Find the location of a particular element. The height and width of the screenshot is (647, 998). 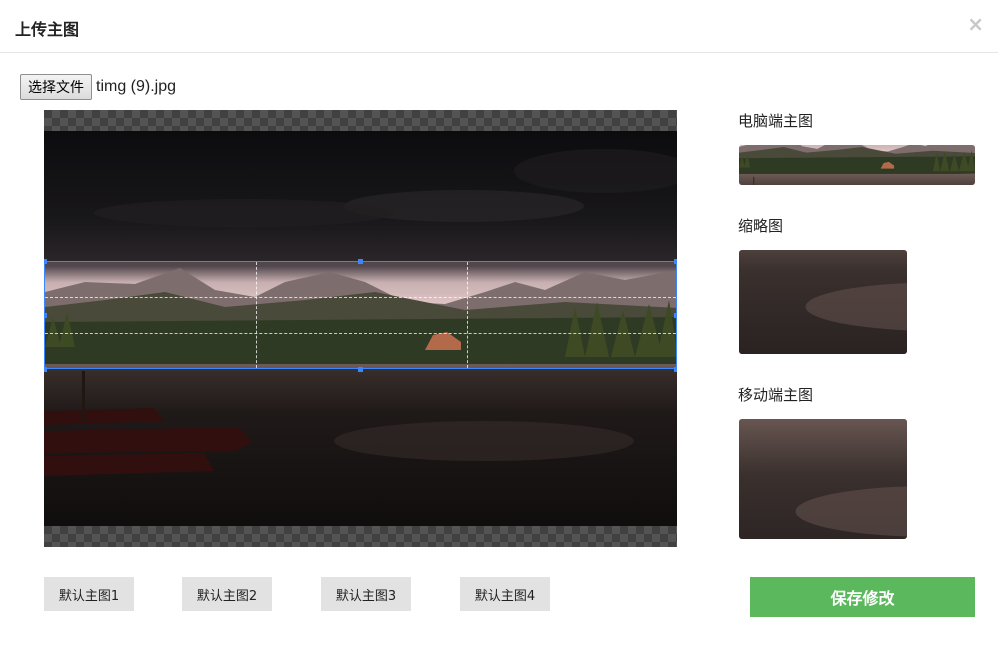

default-image-3-button: 默认主图3 is located at coordinates (366, 594).